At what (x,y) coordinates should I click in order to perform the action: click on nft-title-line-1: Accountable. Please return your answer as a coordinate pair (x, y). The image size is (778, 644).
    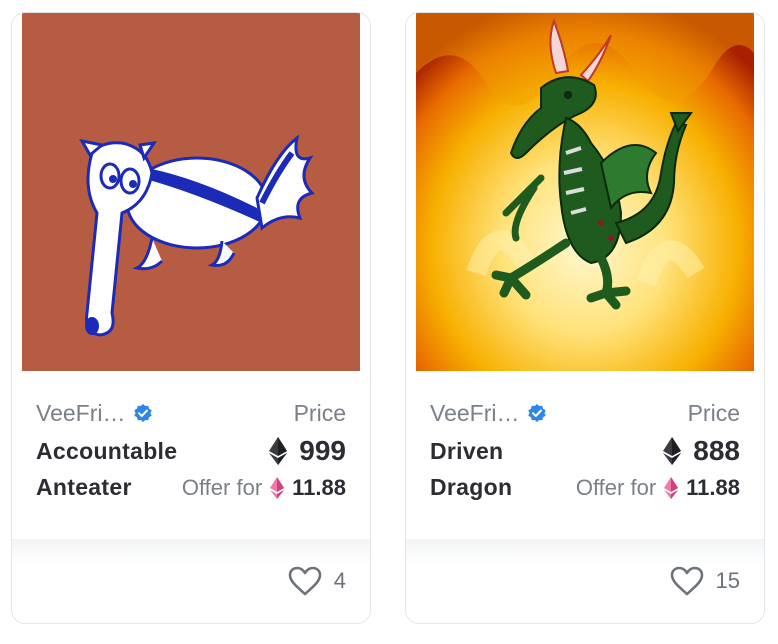
    Looking at the image, I should click on (107, 451).